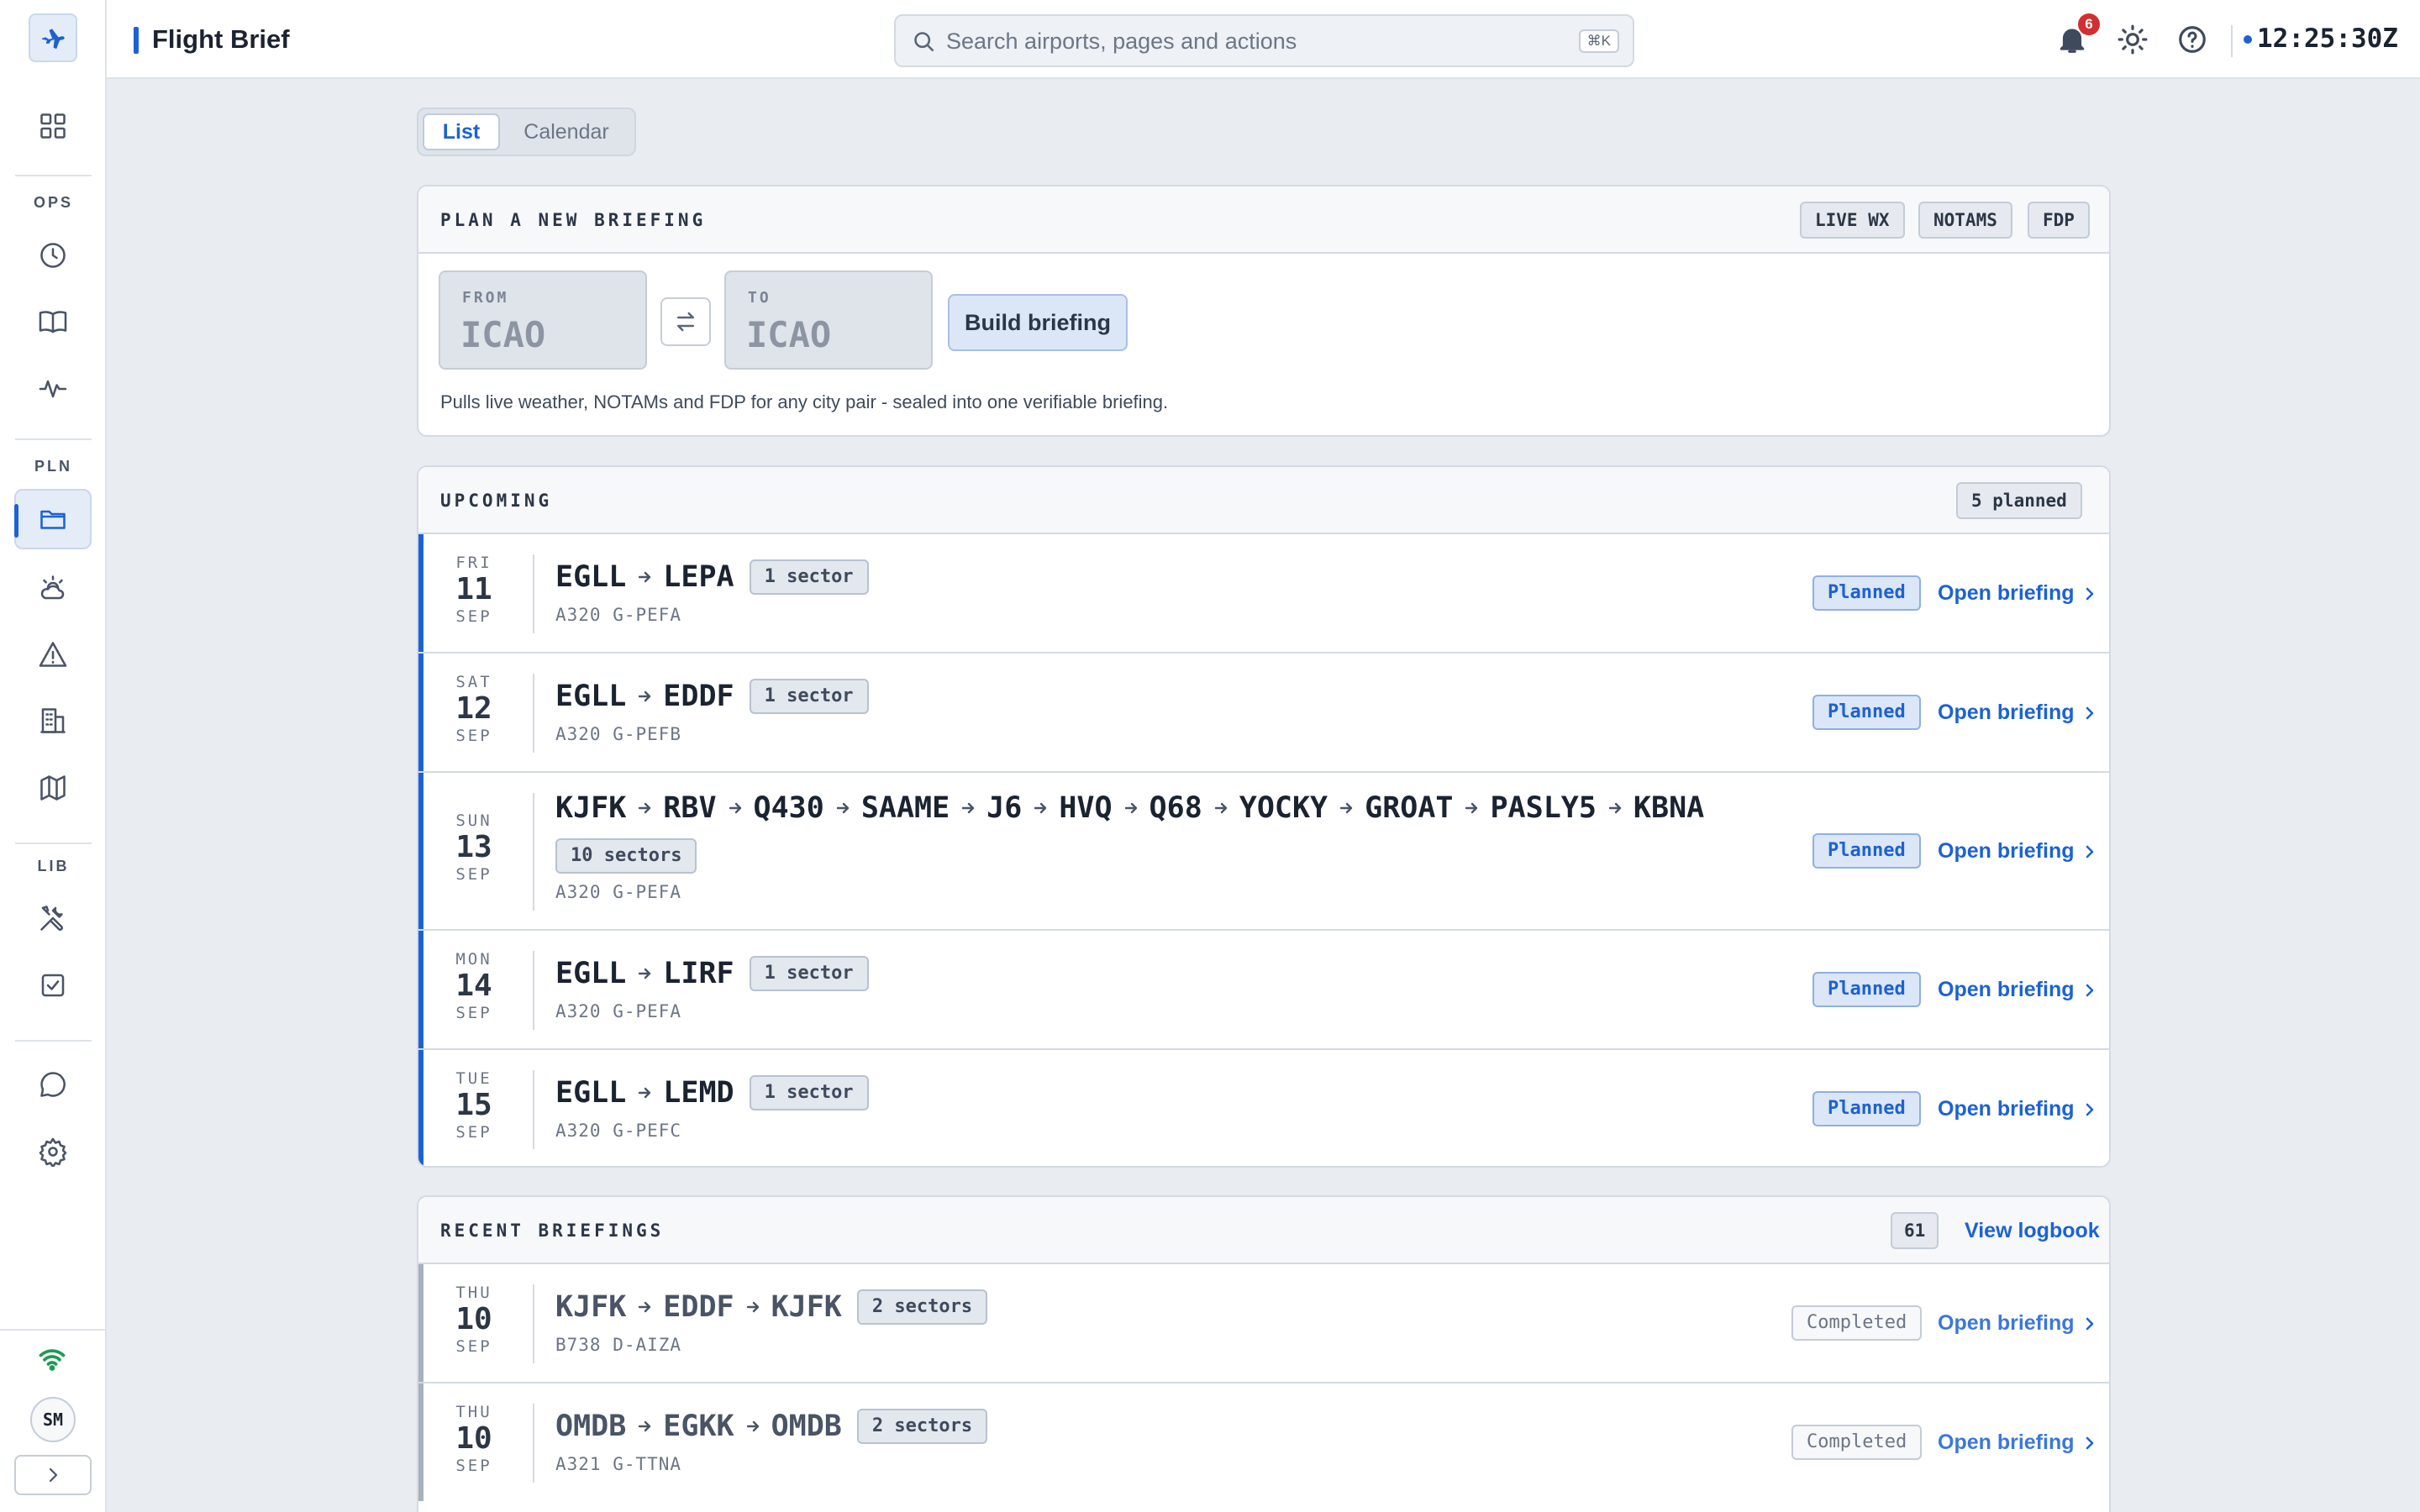 This screenshot has width=2420, height=1512. I want to click on sidebar-item-manuals, so click(53, 321).